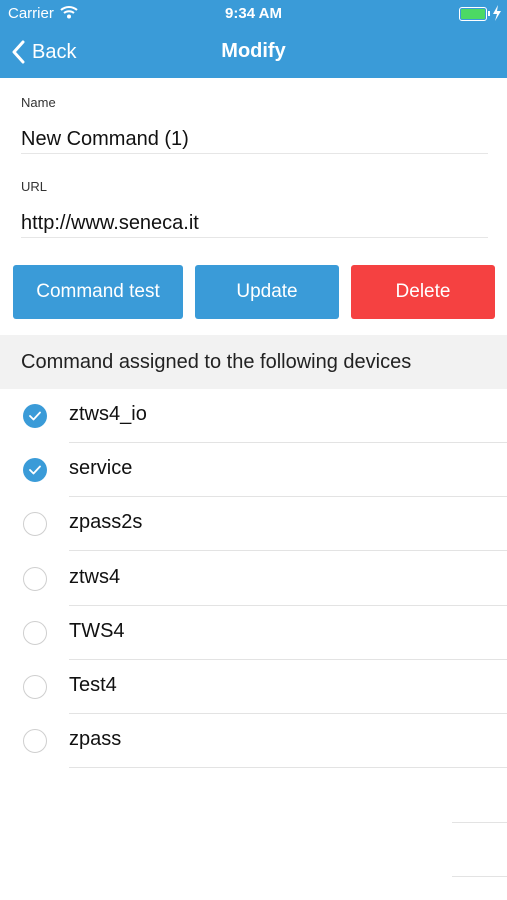 The width and height of the screenshot is (507, 900). What do you see at coordinates (473, 14) in the screenshot?
I see `battery-icon` at bounding box center [473, 14].